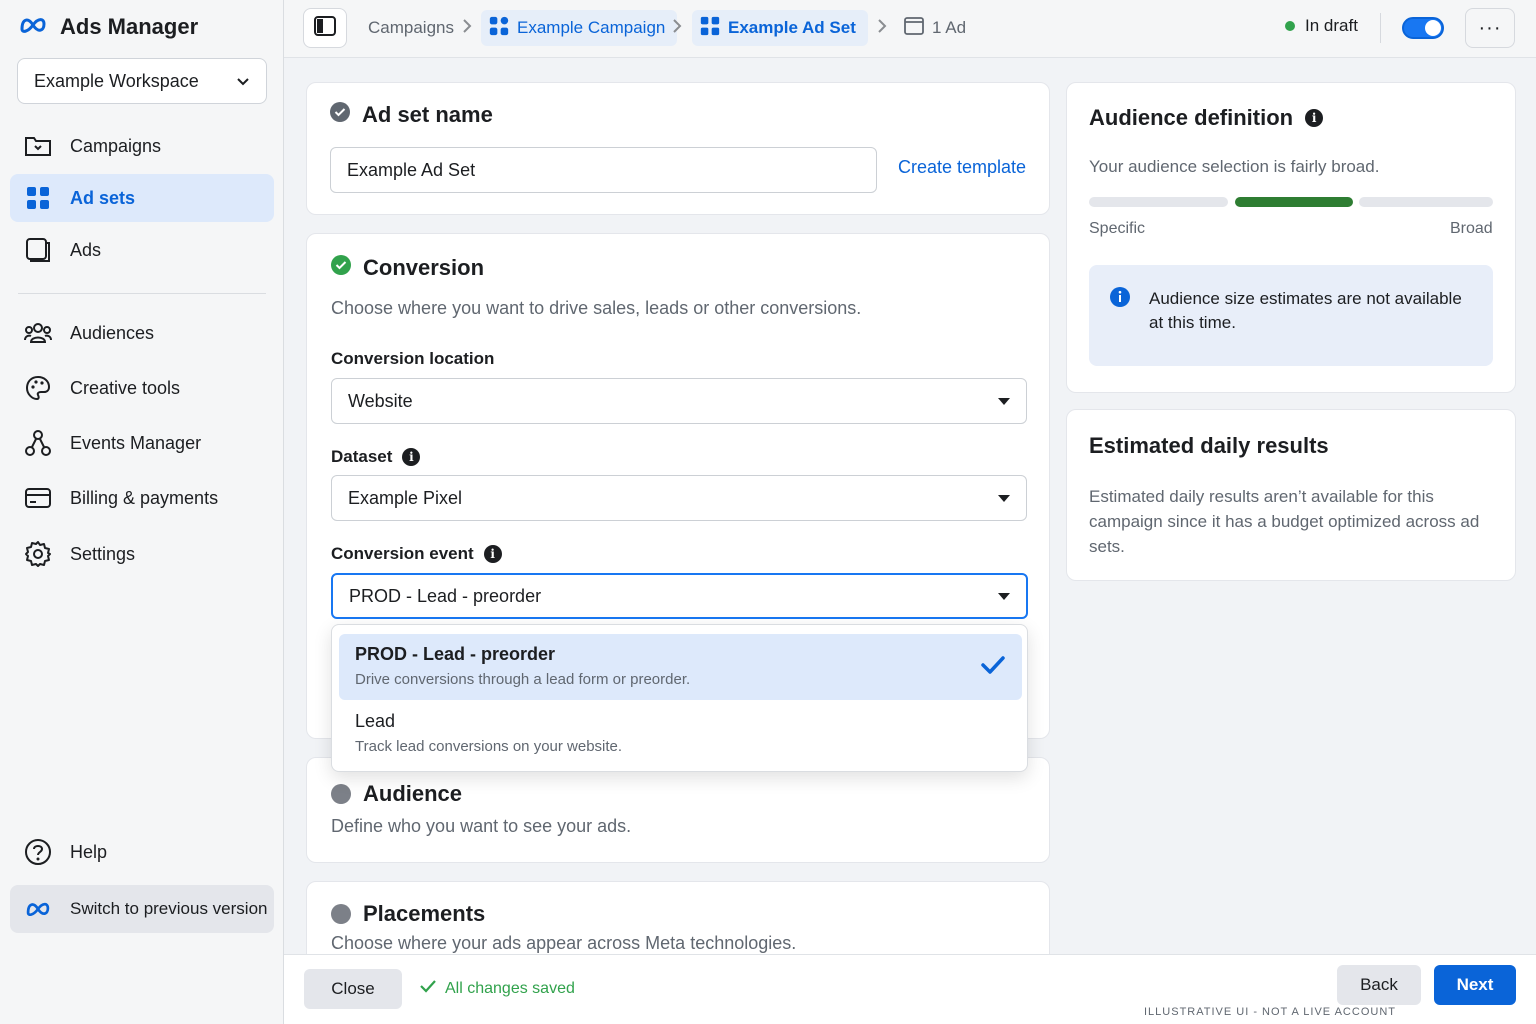 The image size is (1536, 1024). Describe the element at coordinates (142, 250) in the screenshot. I see `sidebar-item-ads: Ads` at that location.